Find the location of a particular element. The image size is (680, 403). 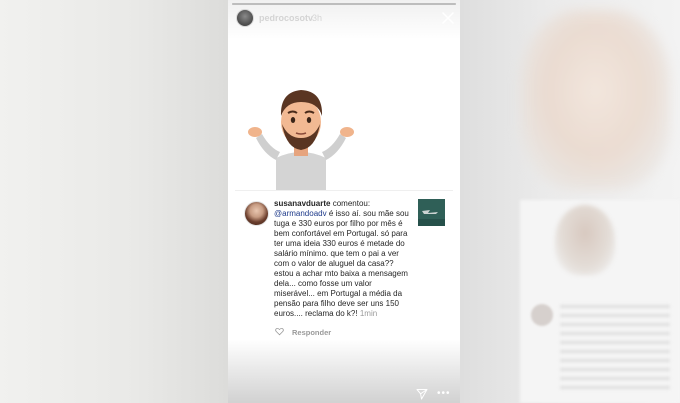

story-progress-bar is located at coordinates (344, 4).